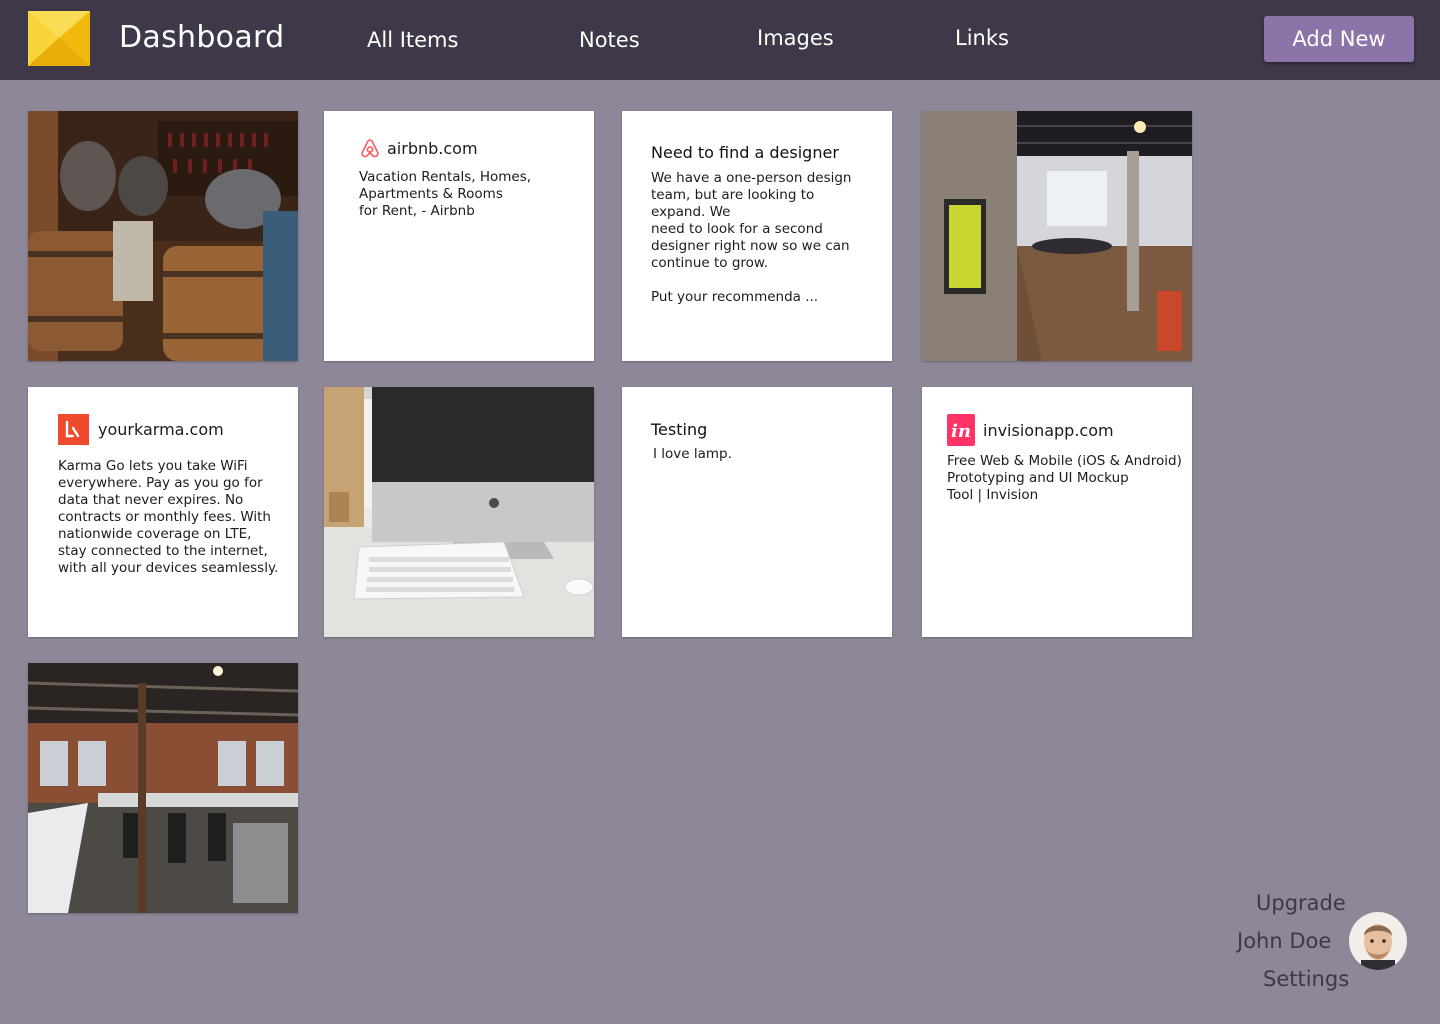  What do you see at coordinates (1306, 979) in the screenshot?
I see `settings-link: Settings` at bounding box center [1306, 979].